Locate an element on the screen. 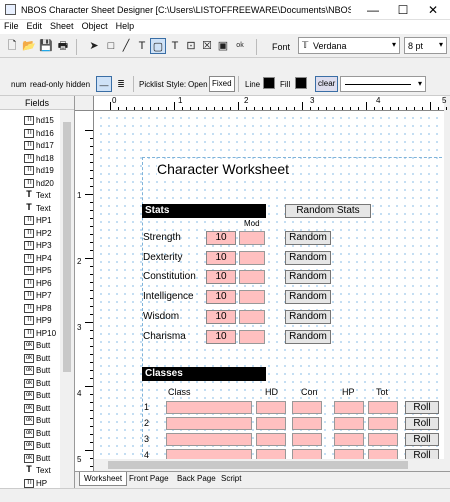  tab-back-page: Back Page is located at coordinates (196, 479).